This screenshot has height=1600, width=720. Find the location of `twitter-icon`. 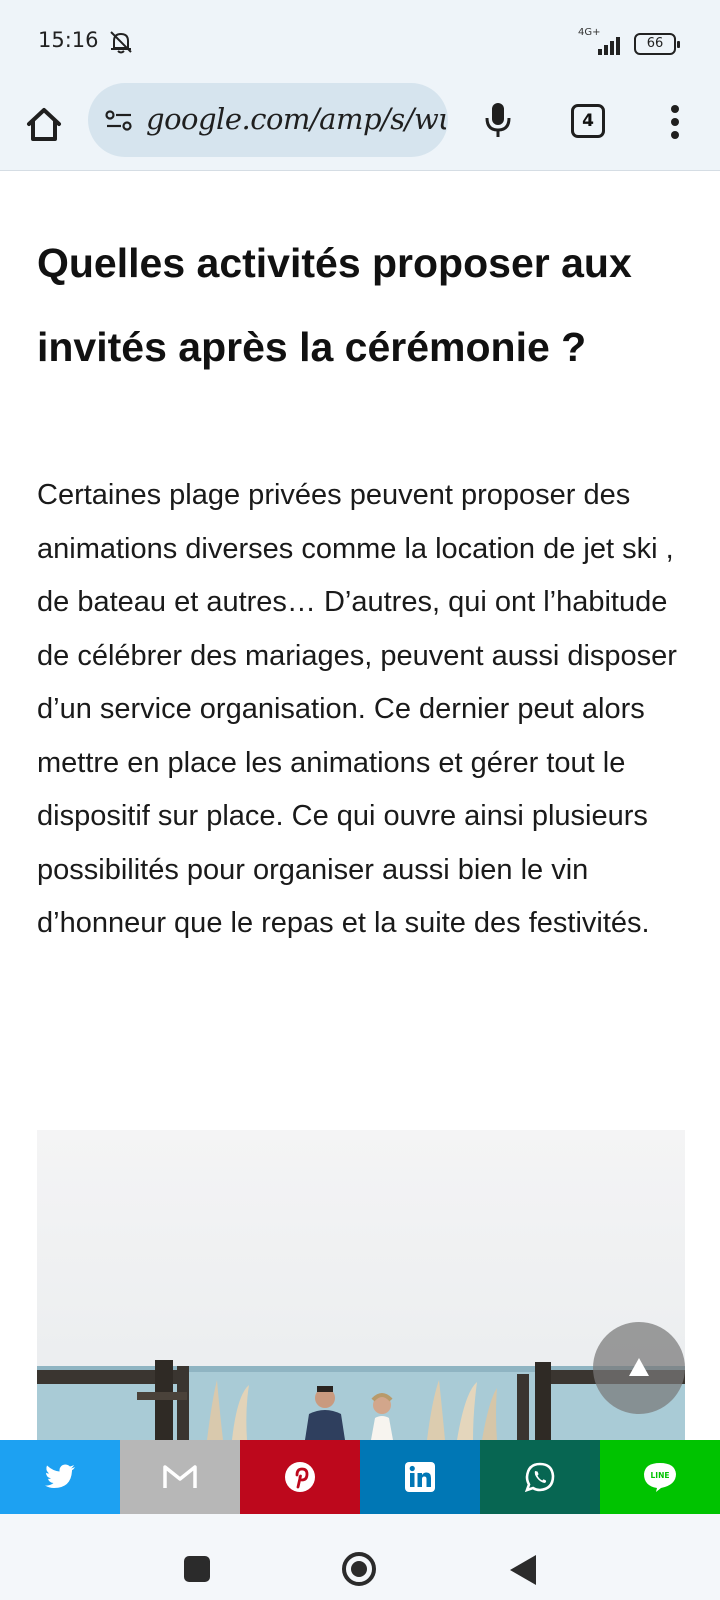

twitter-icon is located at coordinates (60, 1476).